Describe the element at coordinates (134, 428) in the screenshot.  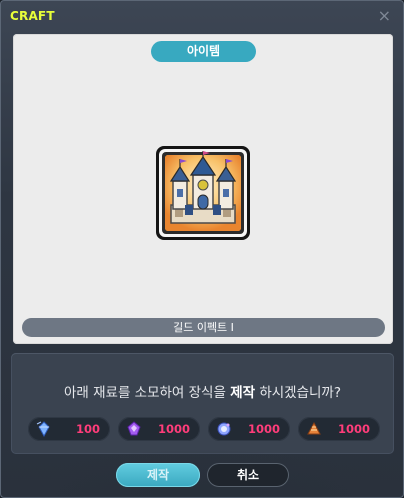
I see `purple-gem-icon` at that location.